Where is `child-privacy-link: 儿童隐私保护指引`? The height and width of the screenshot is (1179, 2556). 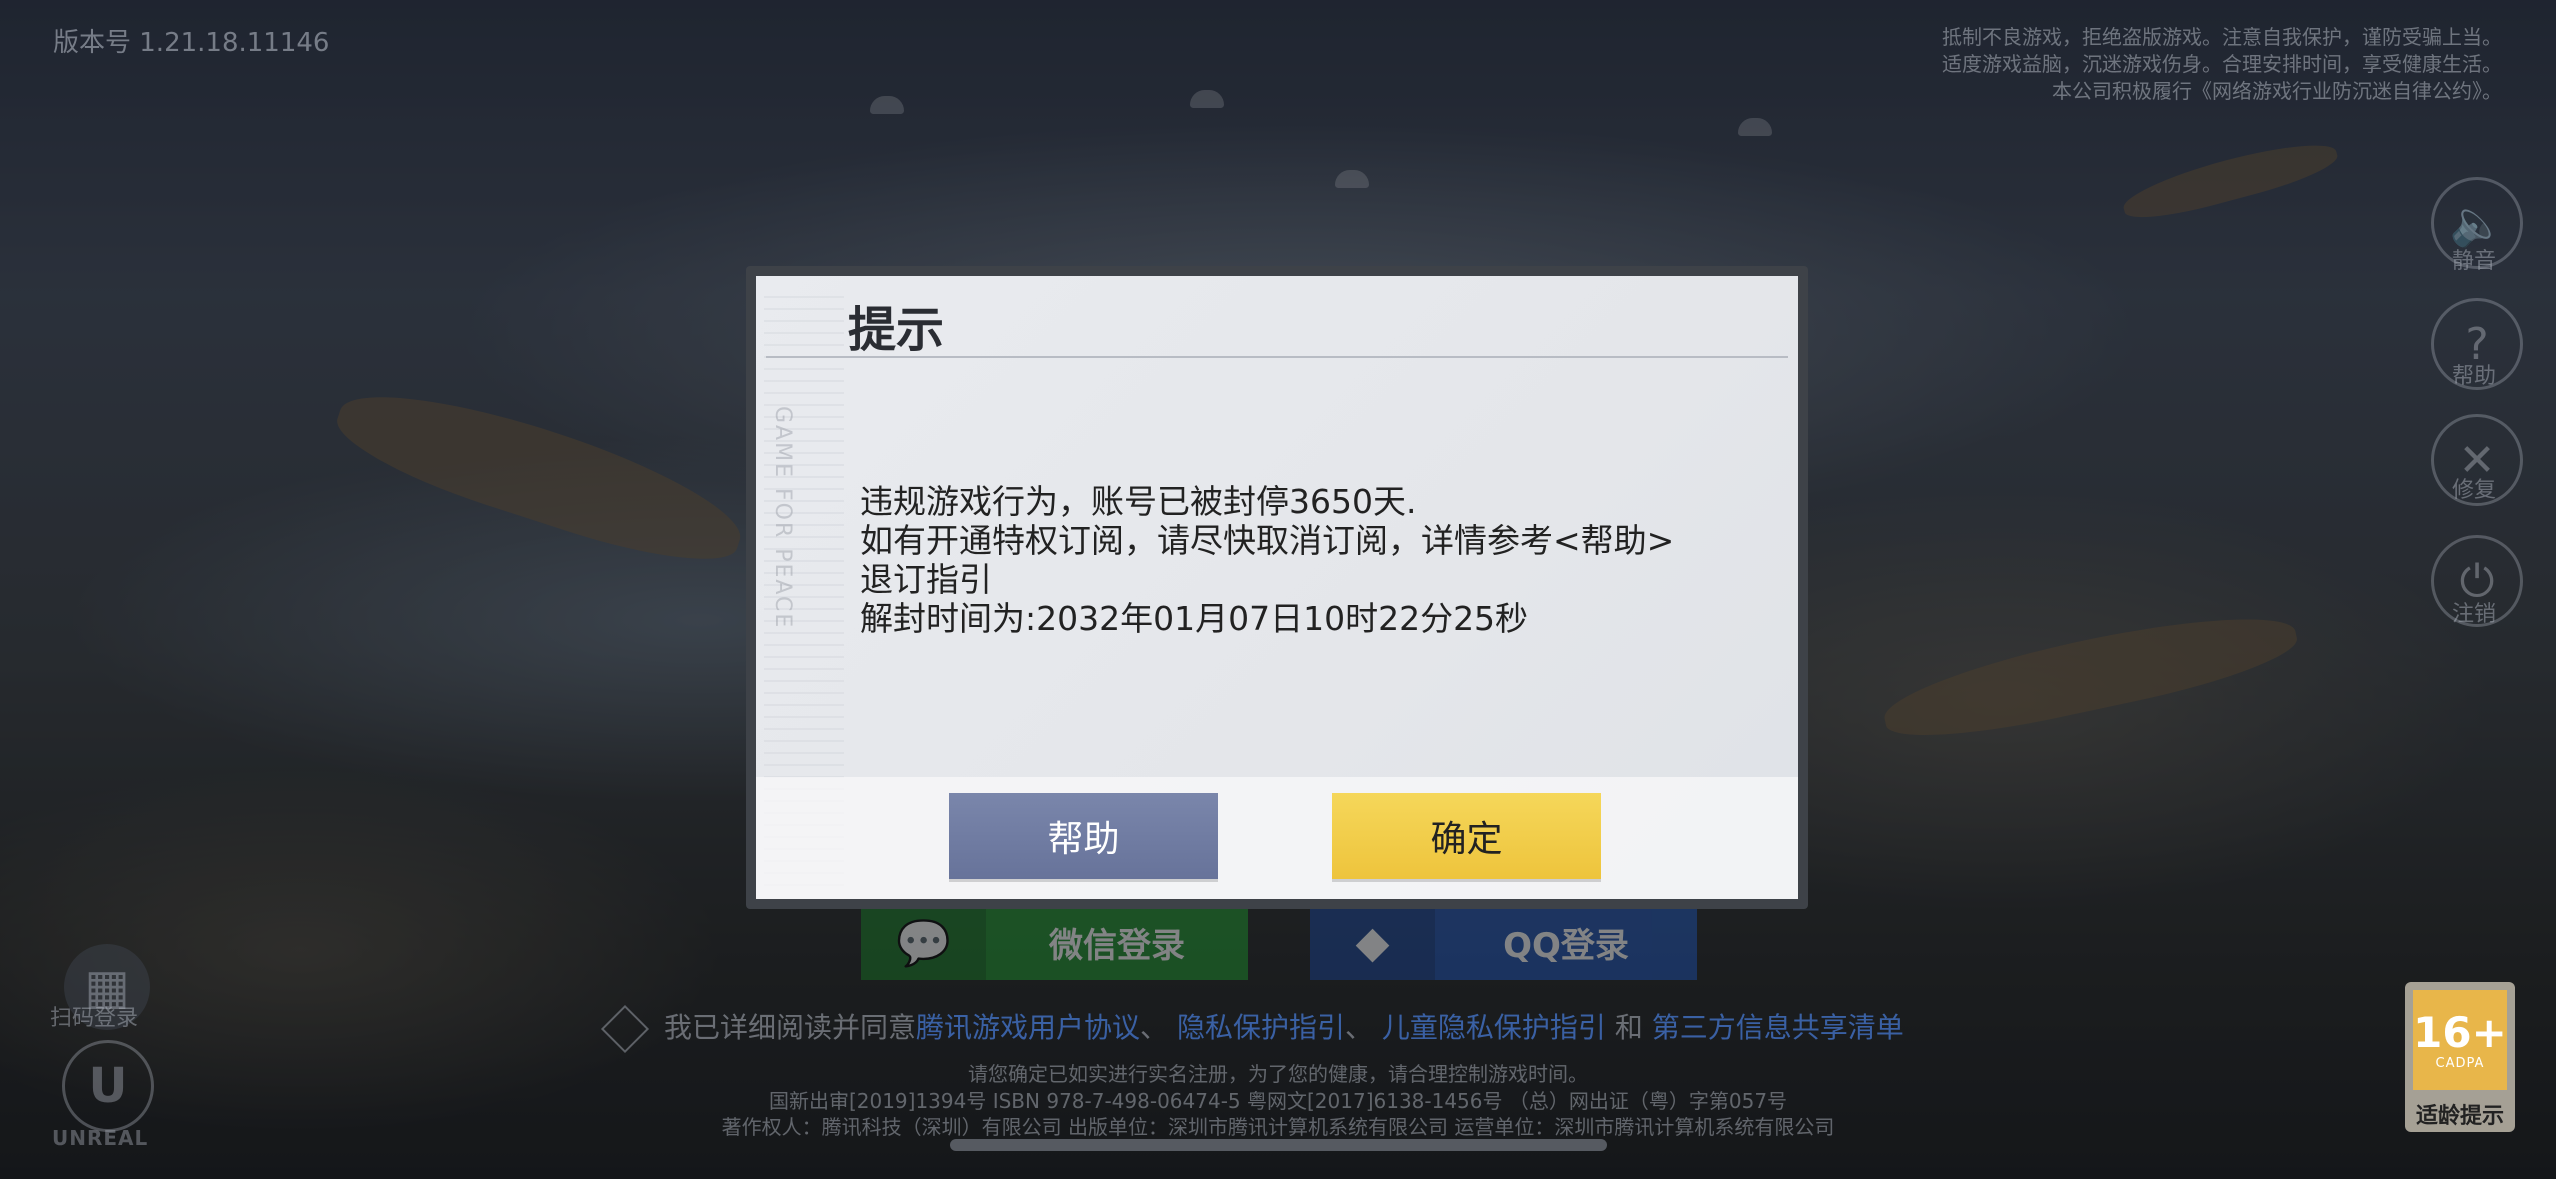
child-privacy-link: 儿童隐私保护指引 is located at coordinates (1494, 1027).